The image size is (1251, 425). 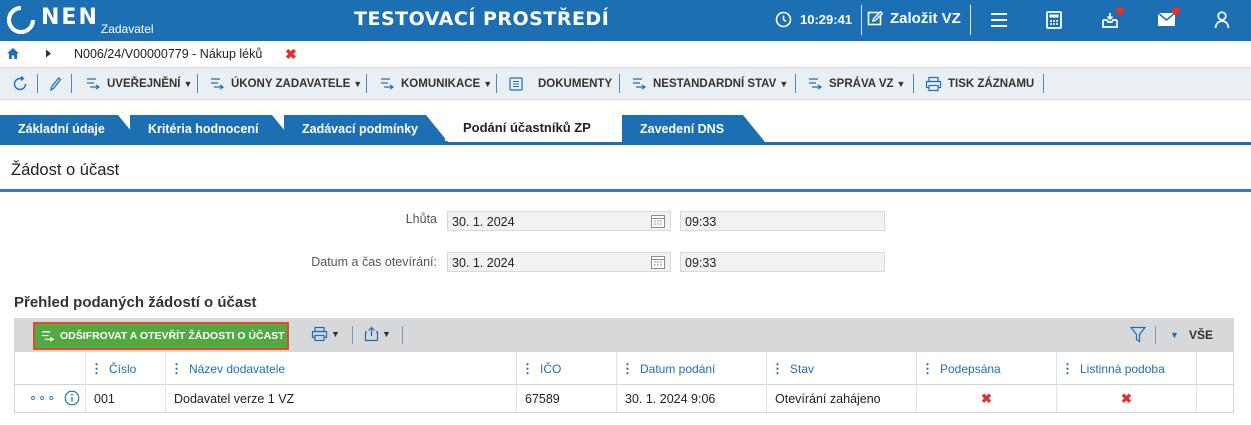 What do you see at coordinates (566, 398) in the screenshot?
I see `cell-ico: 67589` at bounding box center [566, 398].